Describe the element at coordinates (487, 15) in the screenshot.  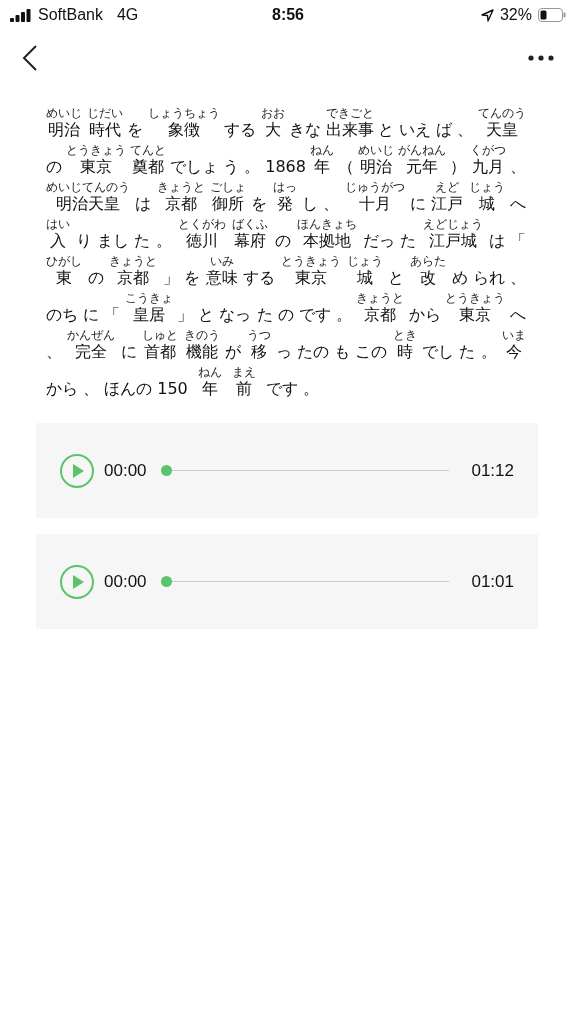
I see `location-arrow-icon` at that location.